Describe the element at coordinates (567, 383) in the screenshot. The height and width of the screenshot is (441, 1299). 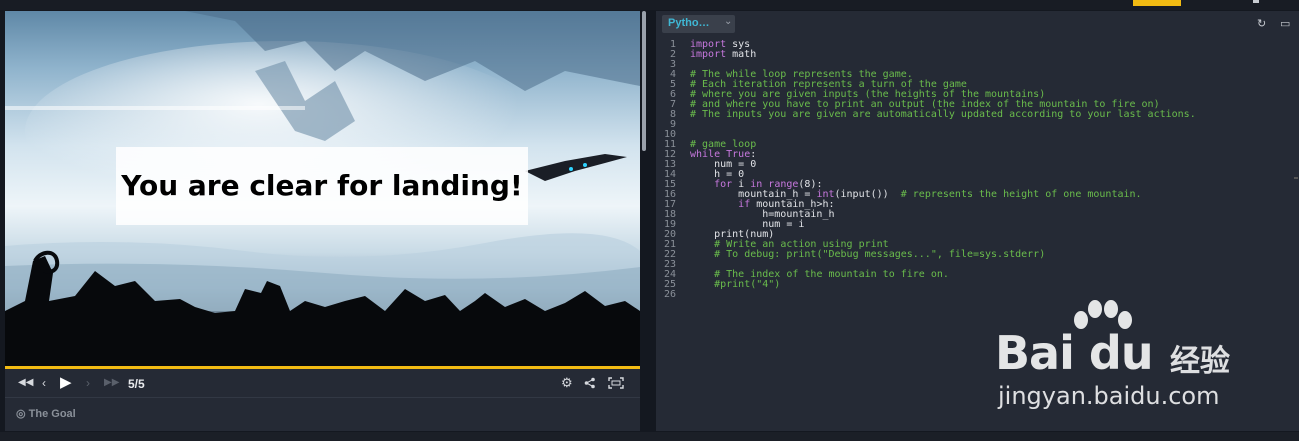
I see `gear-icon: ⚙` at that location.